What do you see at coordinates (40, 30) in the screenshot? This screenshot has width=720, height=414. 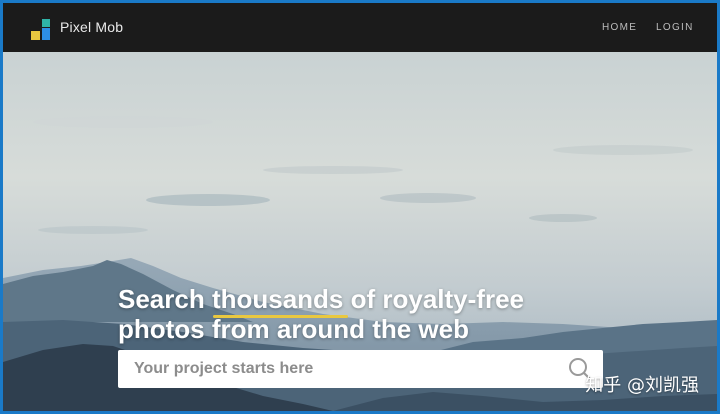 I see `pixel-mob-logo-icon` at bounding box center [40, 30].